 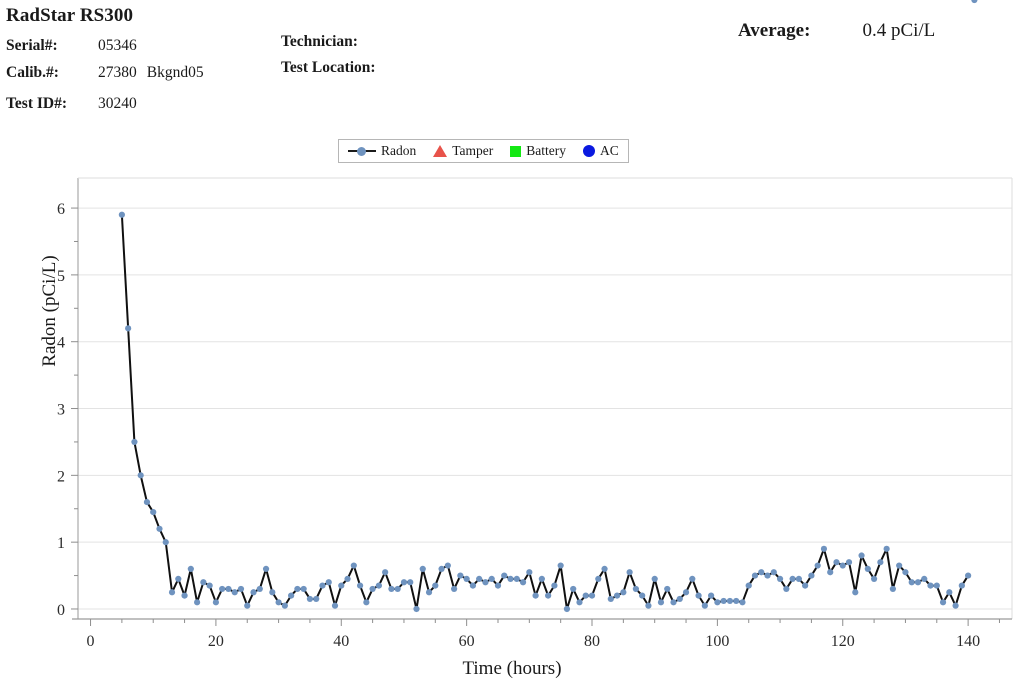 What do you see at coordinates (968, 641) in the screenshot?
I see `svg-text: 140` at bounding box center [968, 641].